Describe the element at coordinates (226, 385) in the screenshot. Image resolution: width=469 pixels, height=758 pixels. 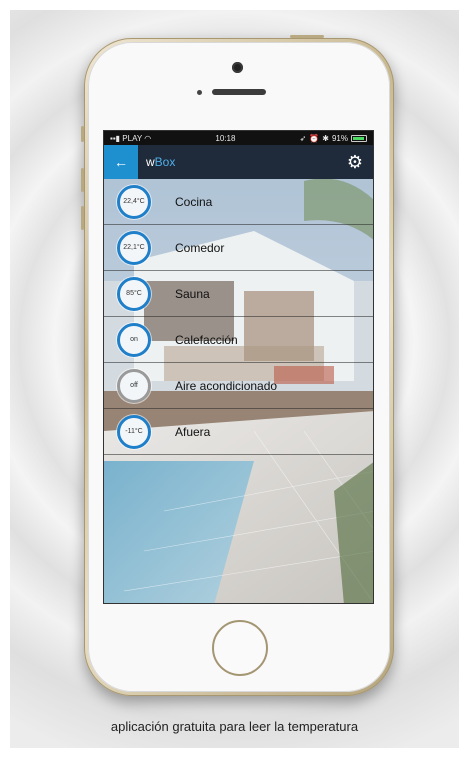
I see `room-label: Aire acondicionado` at that location.